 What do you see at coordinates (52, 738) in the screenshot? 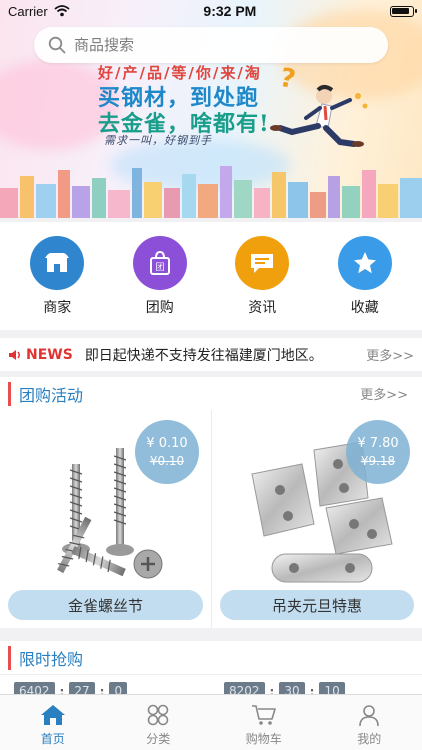
I see `tab-label: 首页` at bounding box center [52, 738].